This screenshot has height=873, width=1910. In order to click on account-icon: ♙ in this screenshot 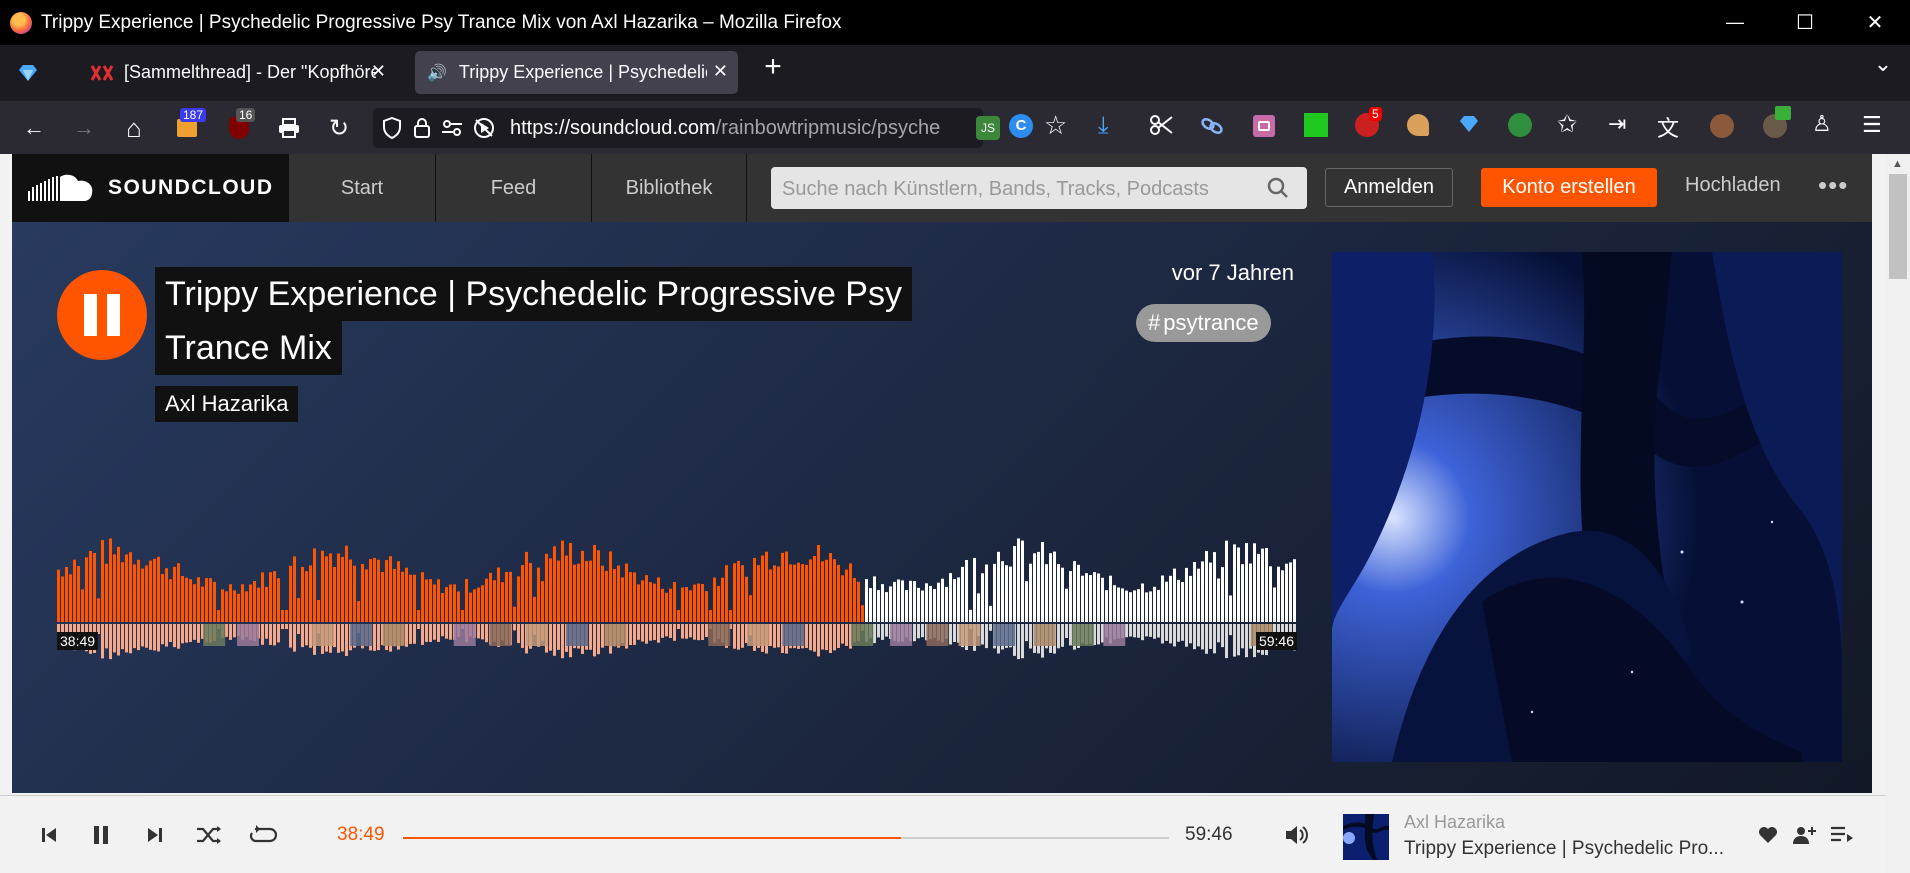, I will do `click(1822, 124)`.